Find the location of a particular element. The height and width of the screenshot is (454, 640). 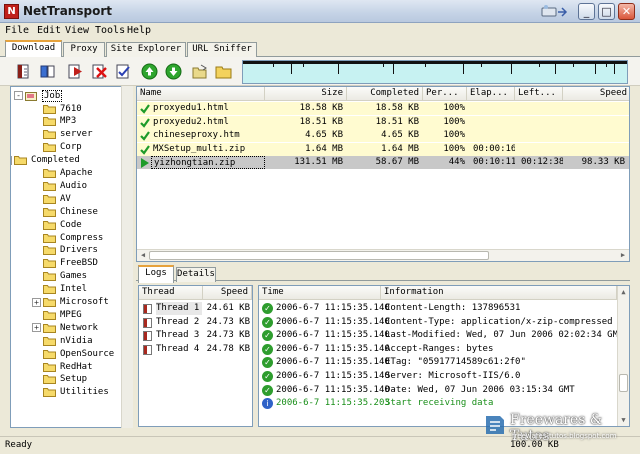

tree-item: Intel is located at coordinates (65, 289).